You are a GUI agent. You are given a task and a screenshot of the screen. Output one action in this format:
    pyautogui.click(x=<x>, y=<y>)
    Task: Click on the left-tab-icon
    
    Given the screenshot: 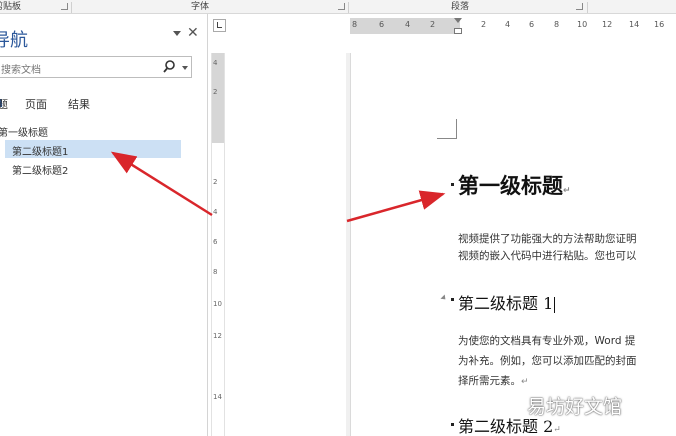 What is the action you would take?
    pyautogui.click(x=219, y=25)
    